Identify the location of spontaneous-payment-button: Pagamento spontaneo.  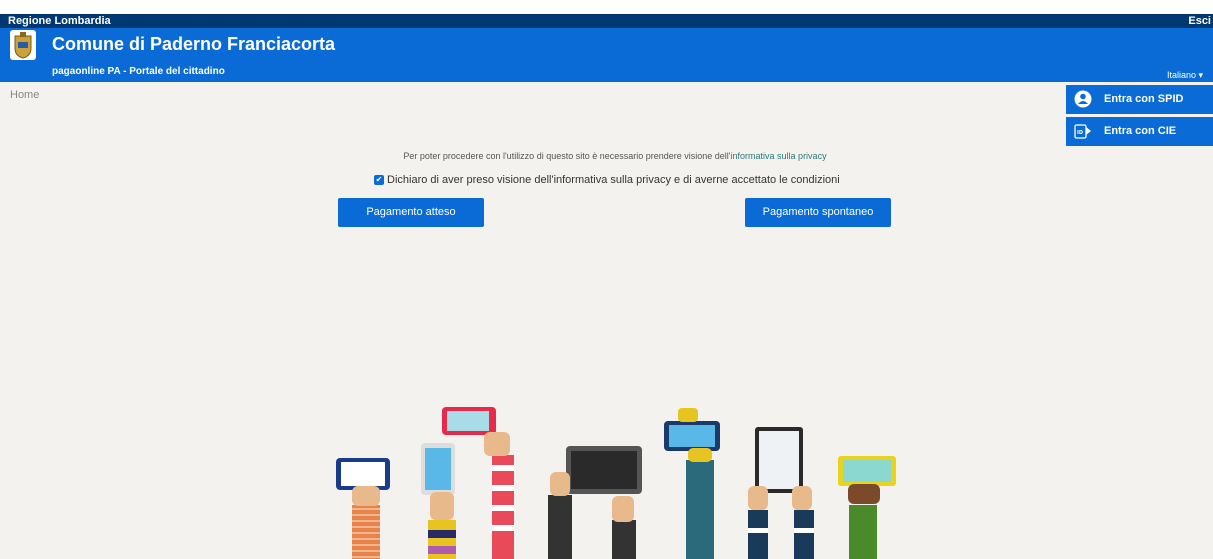
(818, 212).